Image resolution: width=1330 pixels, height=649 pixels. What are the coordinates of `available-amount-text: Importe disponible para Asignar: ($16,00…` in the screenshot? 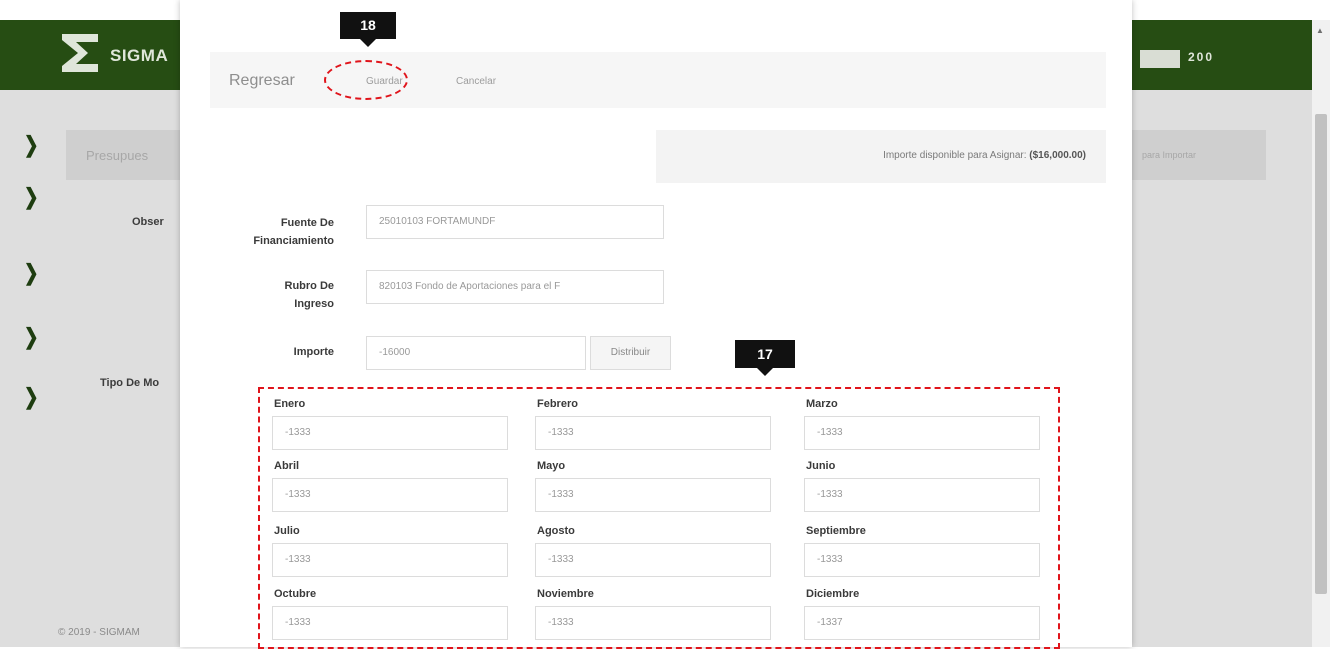 It's located at (984, 155).